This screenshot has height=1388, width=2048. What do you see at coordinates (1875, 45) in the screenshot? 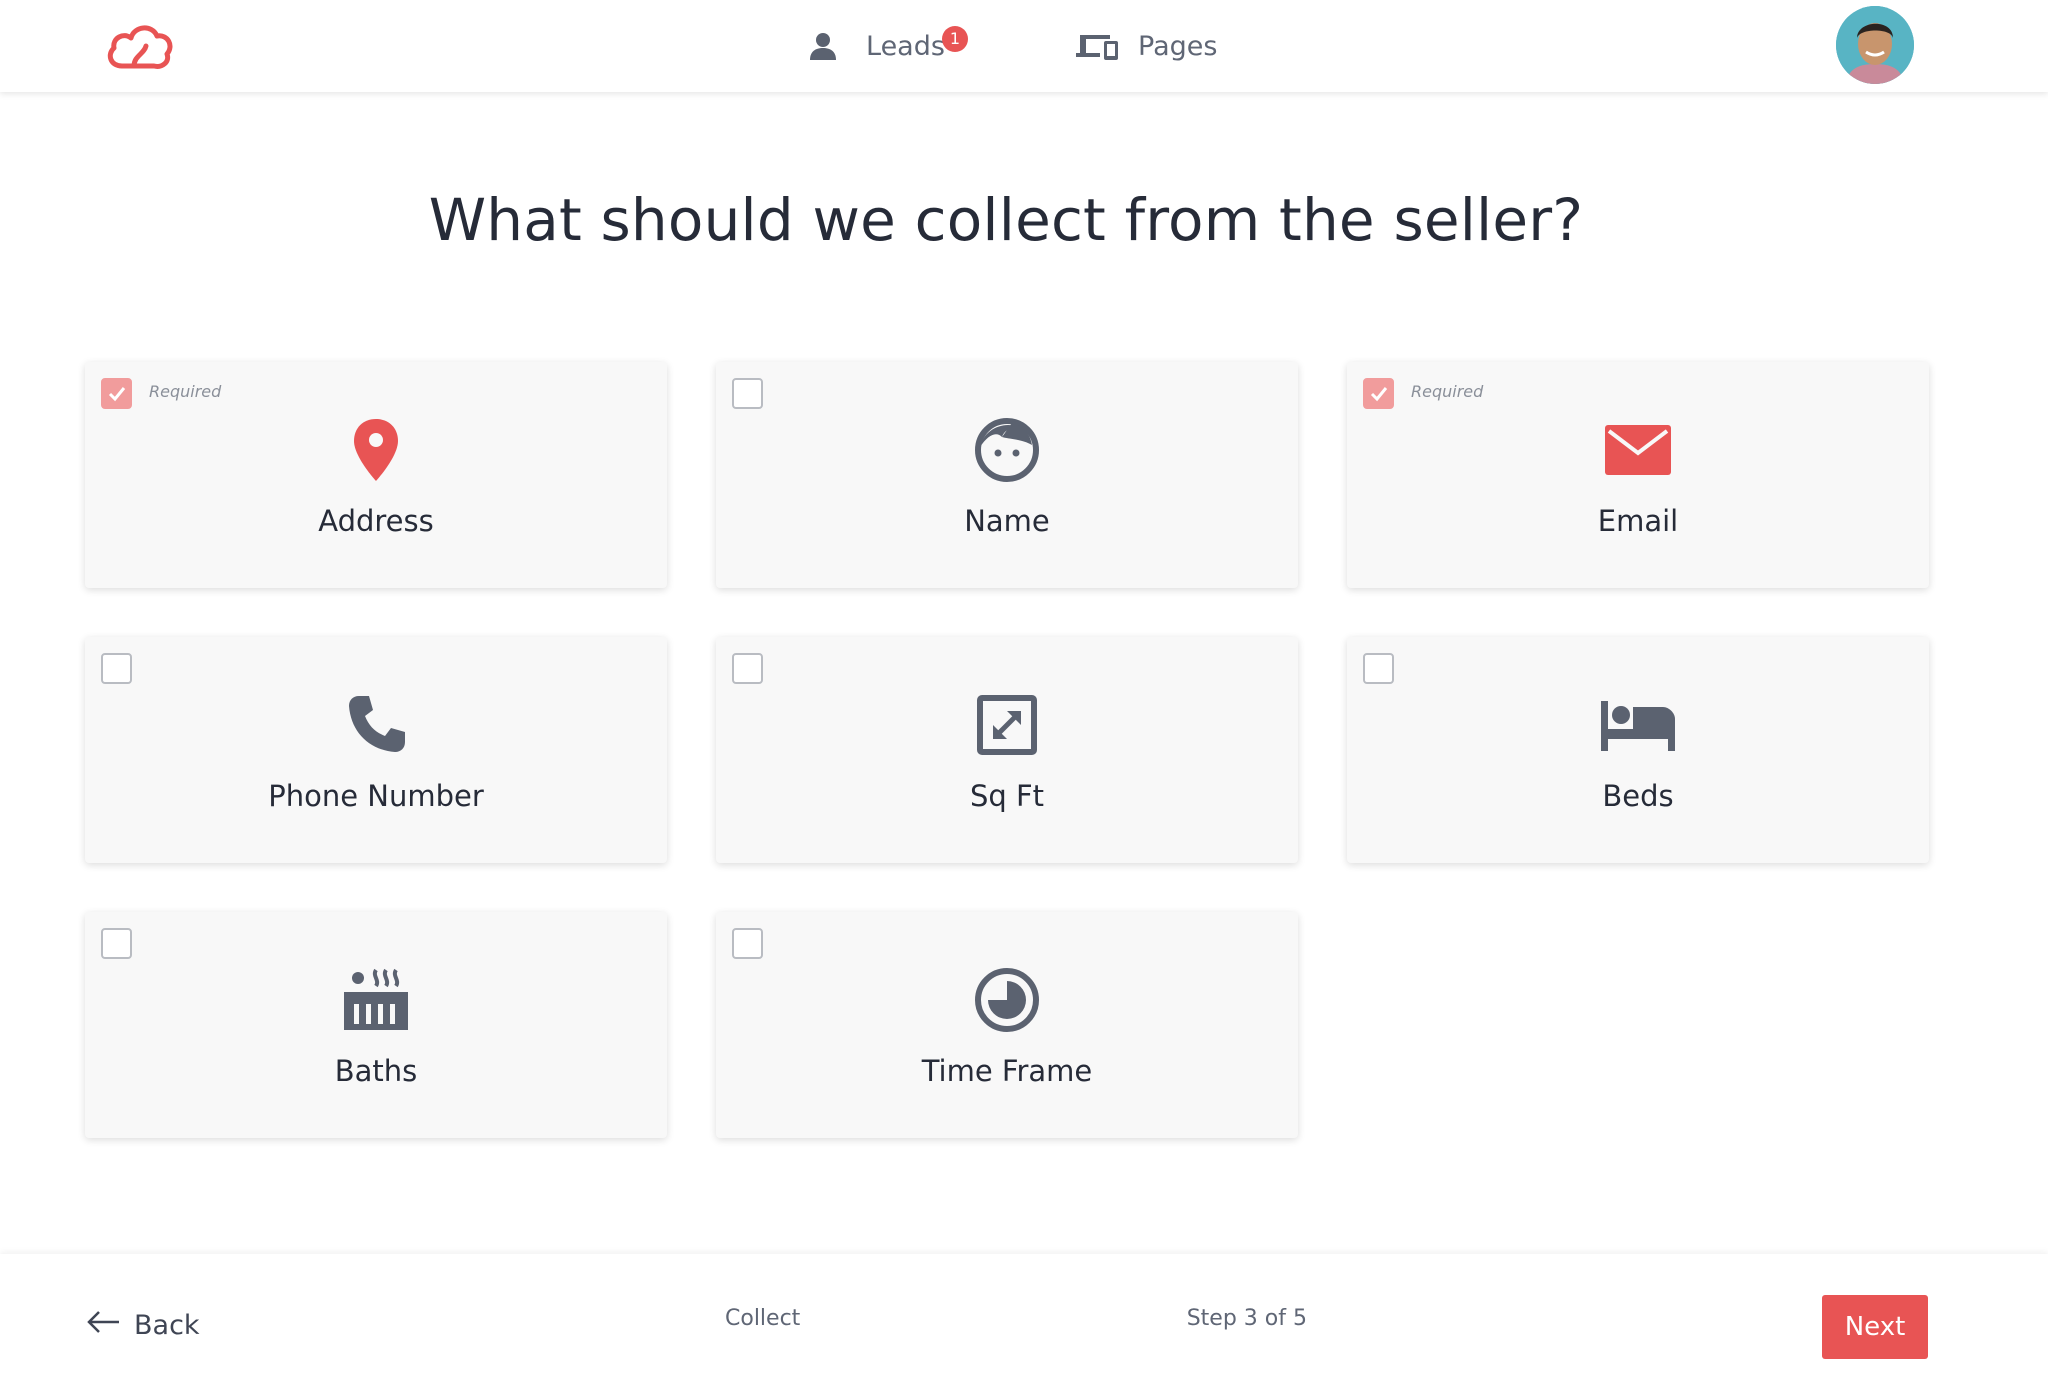
I see `user-avatar` at bounding box center [1875, 45].